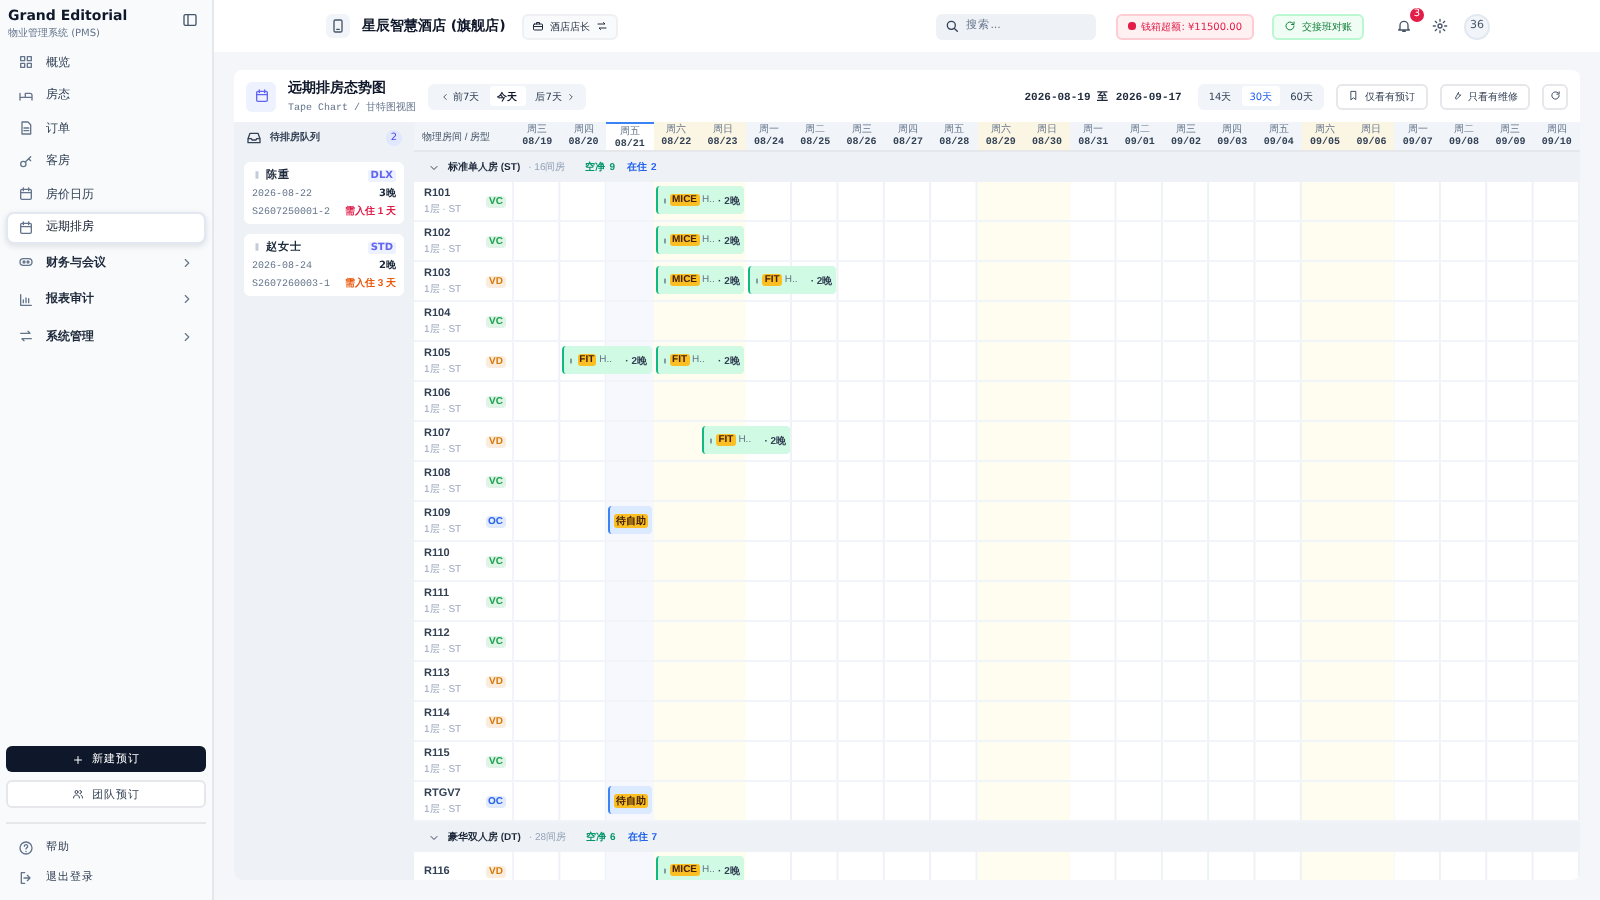  I want to click on bed-icon, so click(26, 95).